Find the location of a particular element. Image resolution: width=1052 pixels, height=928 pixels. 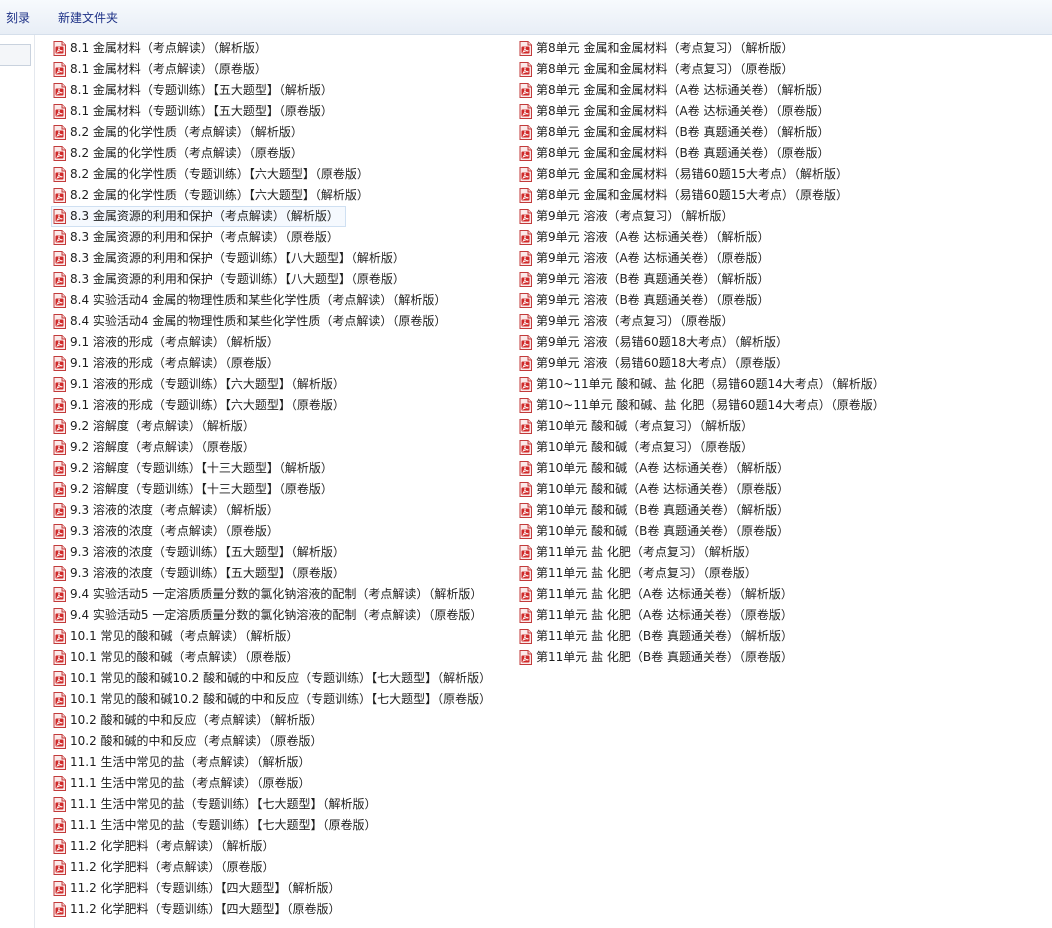

file-item: 第9单元 溶液（易错60题18大考点）（原卷版） is located at coordinates (656, 363).